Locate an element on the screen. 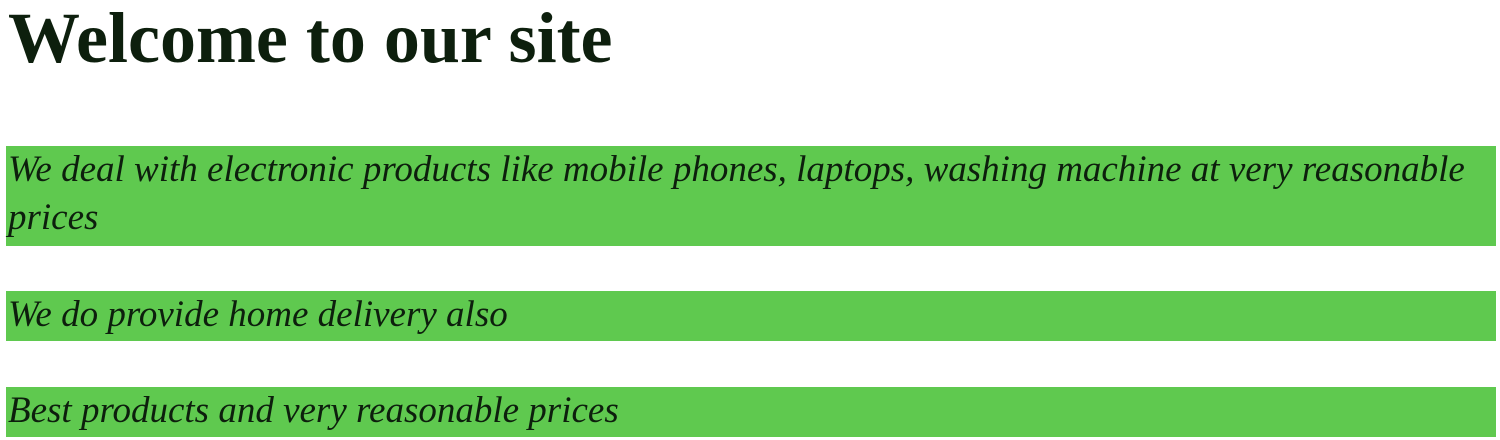  page-title: Welcome to our site is located at coordinates (310, 39).